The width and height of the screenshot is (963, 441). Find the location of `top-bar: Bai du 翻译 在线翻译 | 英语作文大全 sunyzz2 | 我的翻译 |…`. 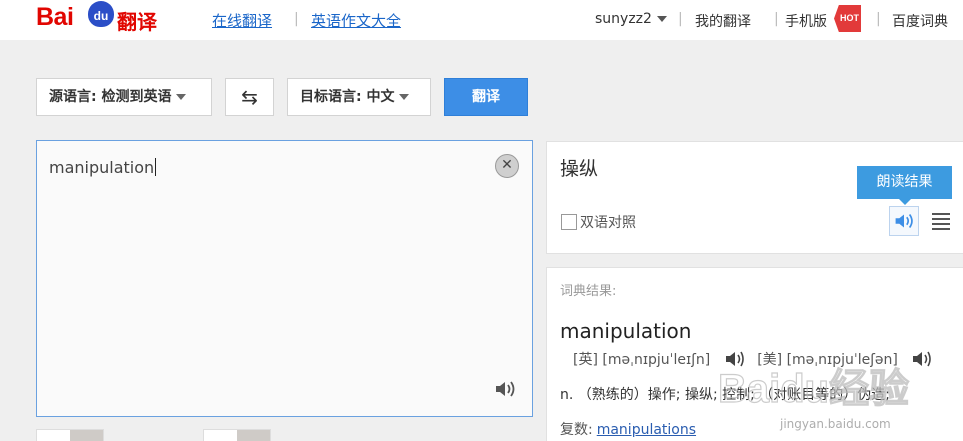

top-bar: Bai du 翻译 在线翻译 | 英语作文大全 sunyzz2 | 我的翻译 |… is located at coordinates (481, 20).